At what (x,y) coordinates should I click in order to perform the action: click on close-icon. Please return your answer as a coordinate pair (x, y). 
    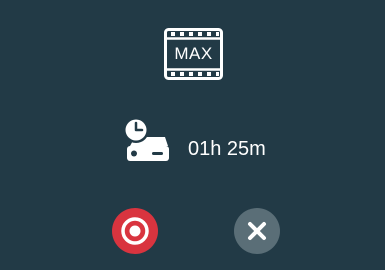
    Looking at the image, I should click on (257, 231).